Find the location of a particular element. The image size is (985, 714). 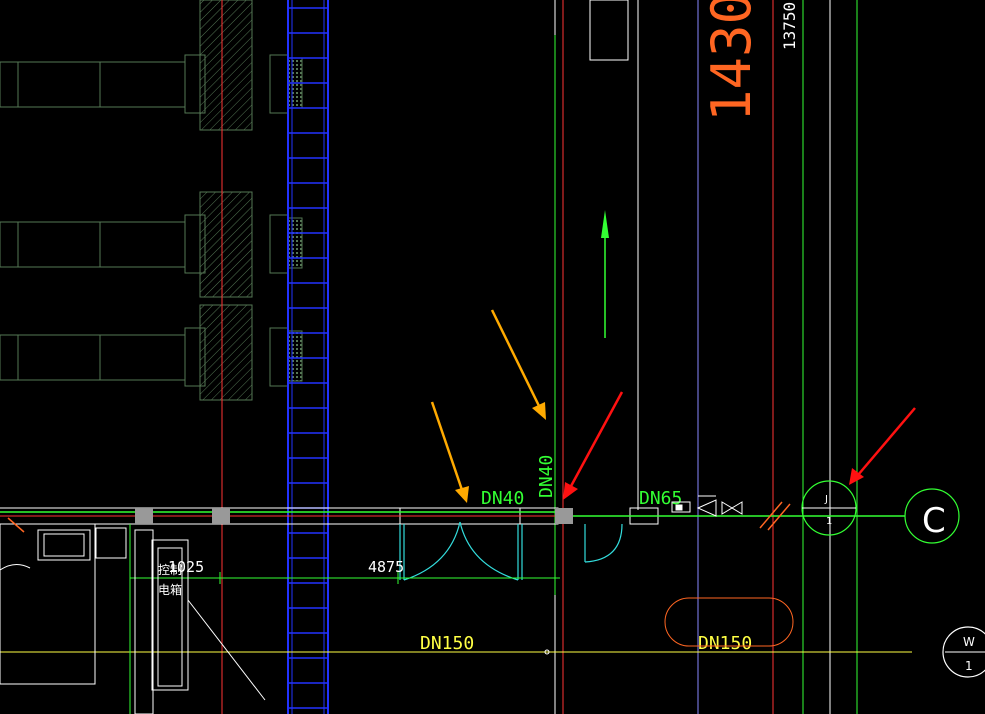

orange-arrow-dn40-lower is located at coordinates (449, 452).